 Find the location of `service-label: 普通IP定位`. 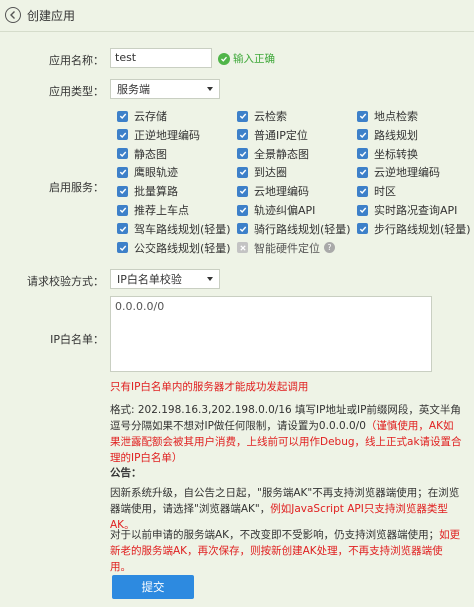

service-label: 普通IP定位 is located at coordinates (281, 135).